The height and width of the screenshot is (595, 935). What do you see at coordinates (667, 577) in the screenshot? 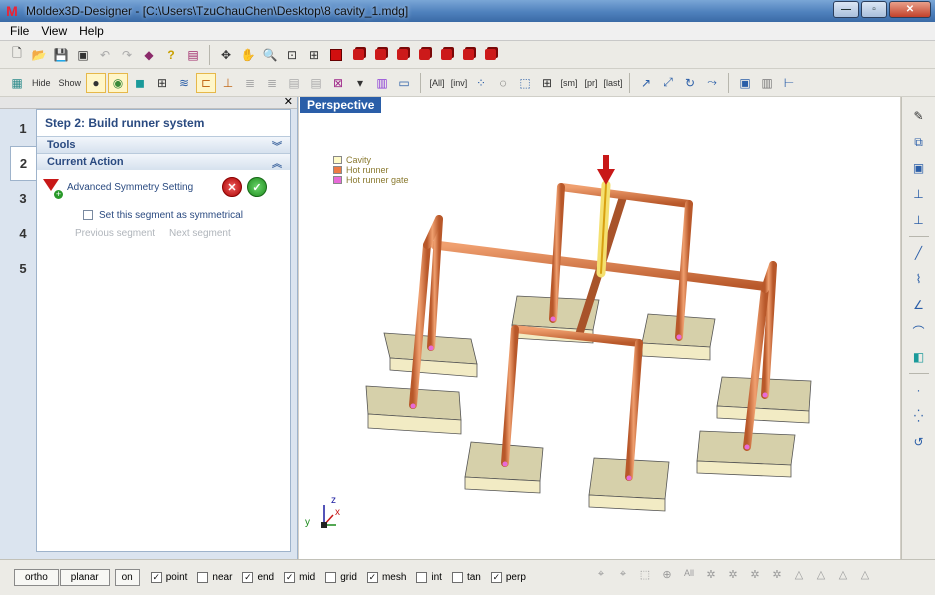
I see `snap-zoom-icon: ⊕` at bounding box center [667, 577].